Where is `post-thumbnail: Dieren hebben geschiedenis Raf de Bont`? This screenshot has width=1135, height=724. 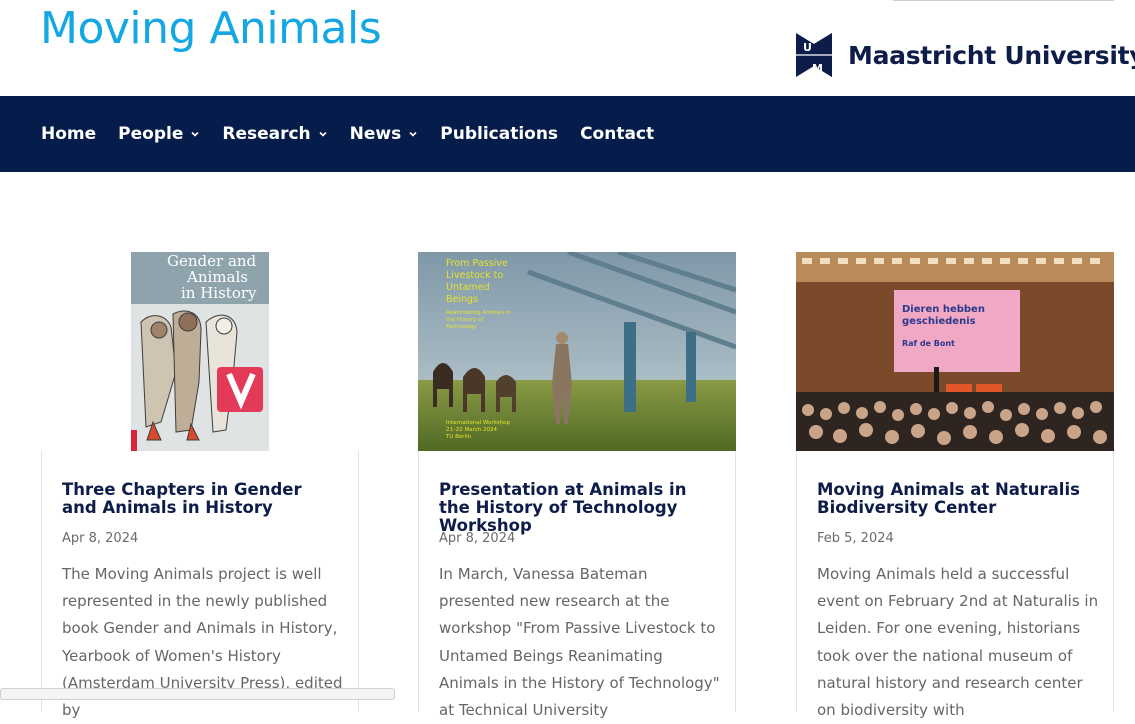 post-thumbnail: Dieren hebben geschiedenis Raf de Bont is located at coordinates (955, 351).